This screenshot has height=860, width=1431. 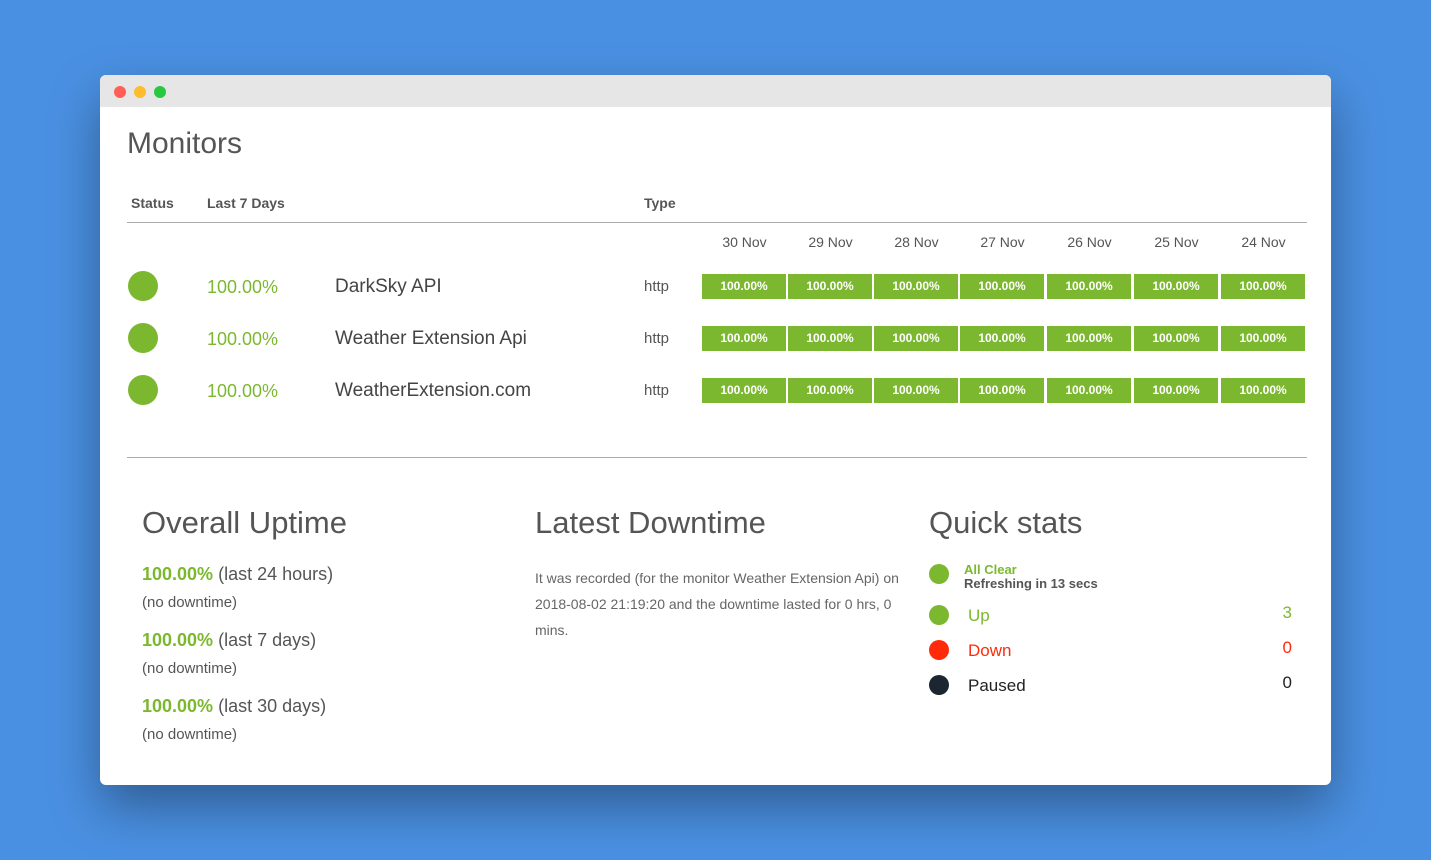 I want to click on minimize-window-button, so click(x=140, y=92).